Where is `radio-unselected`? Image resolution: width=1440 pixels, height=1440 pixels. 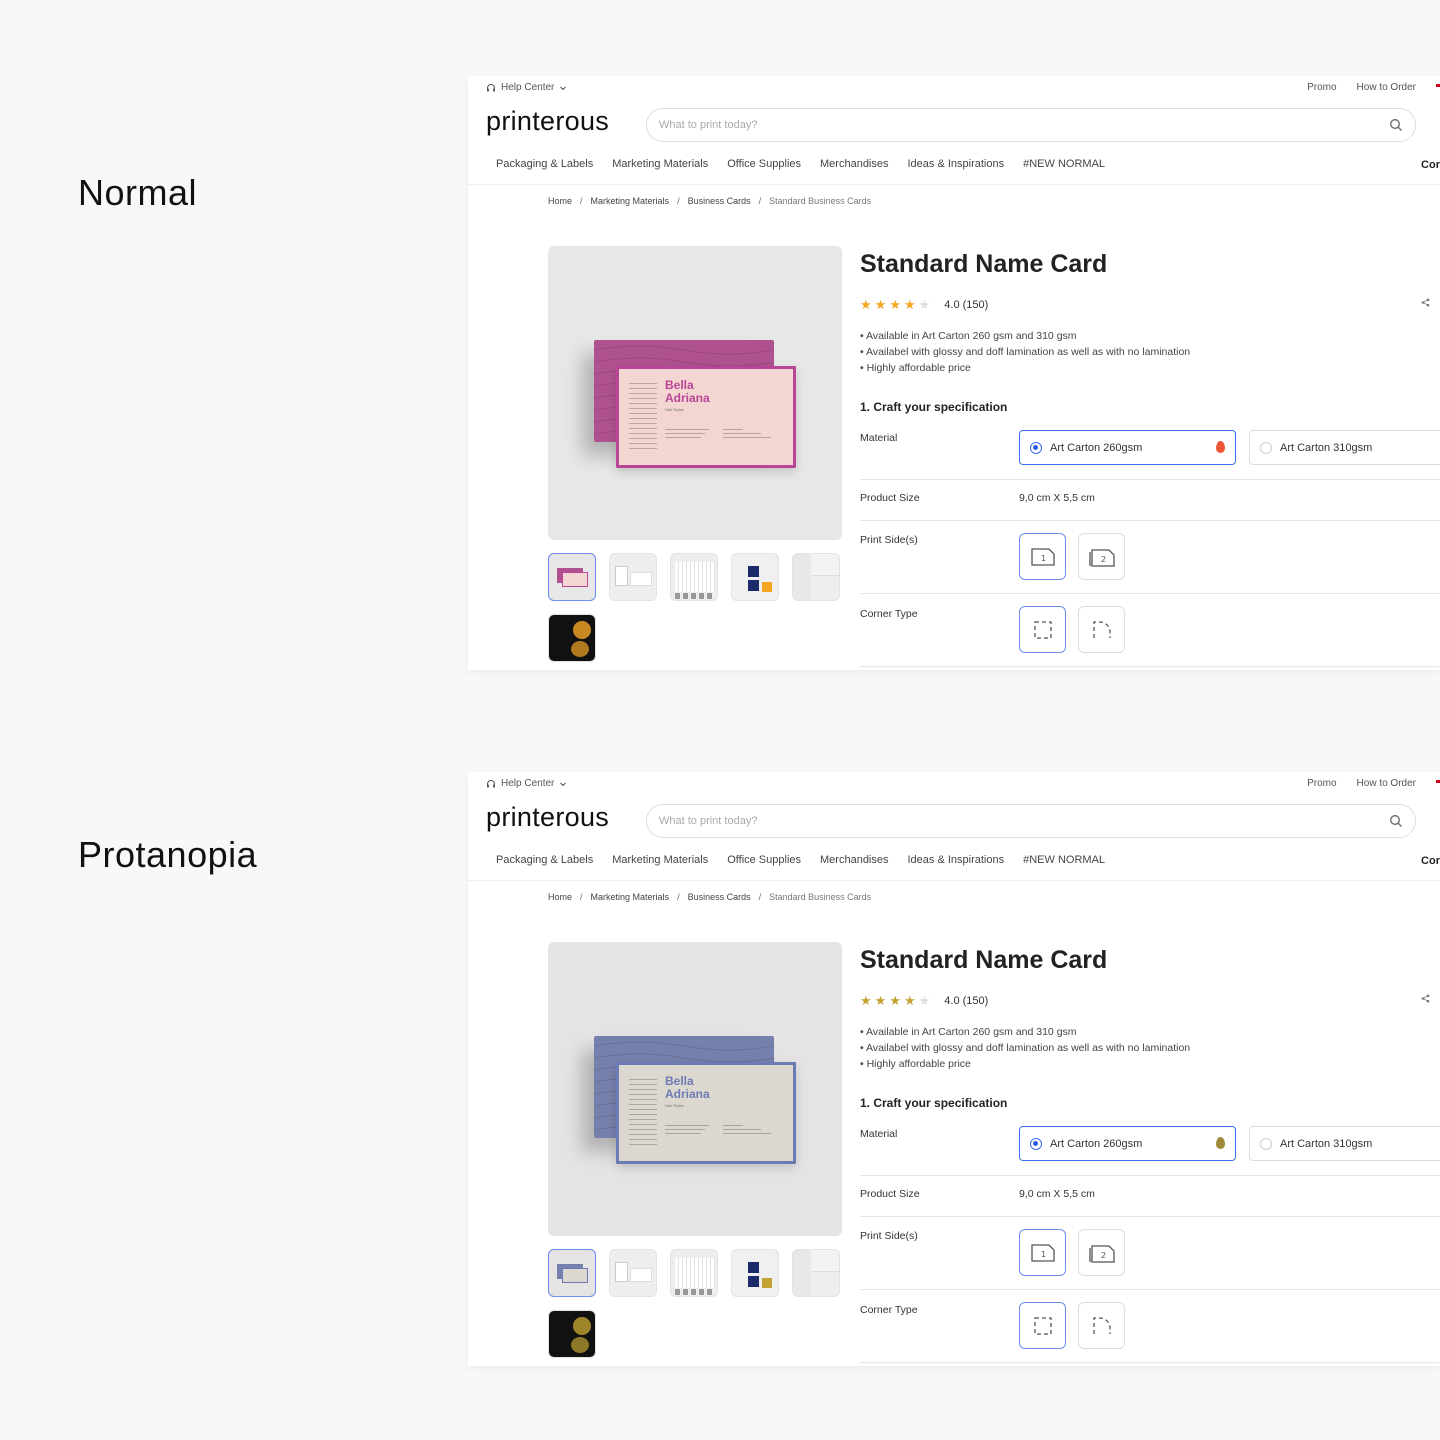 radio-unselected is located at coordinates (1266, 1144).